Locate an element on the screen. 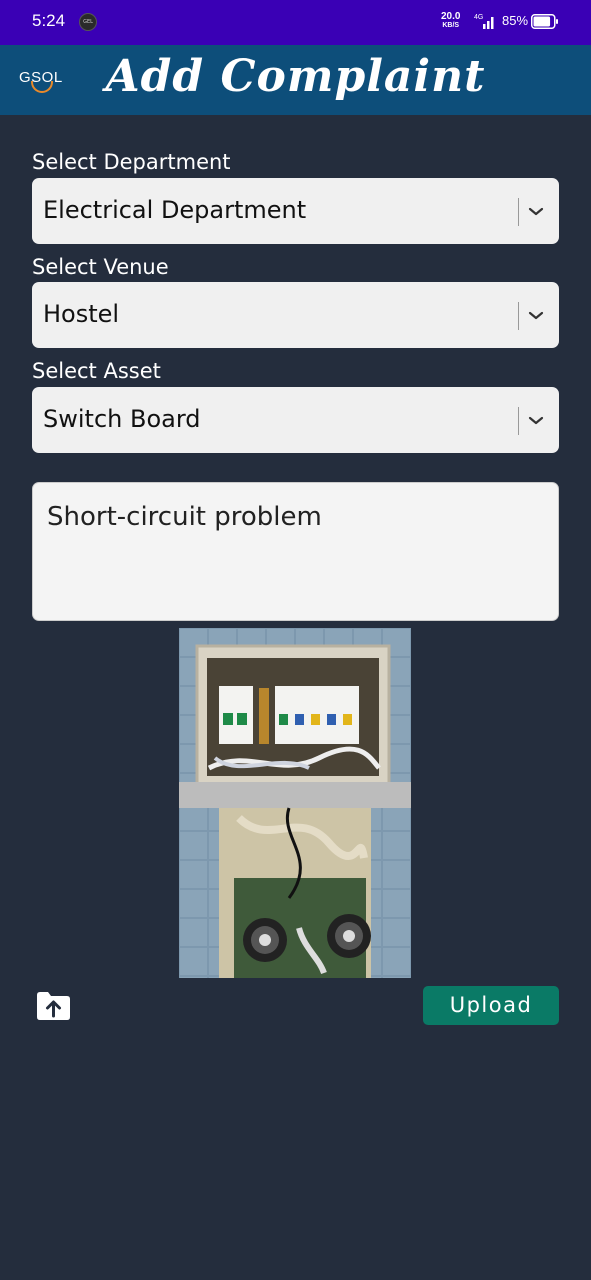 This screenshot has width=591, height=1280. department-selected-value: Electrical Department is located at coordinates (175, 210).